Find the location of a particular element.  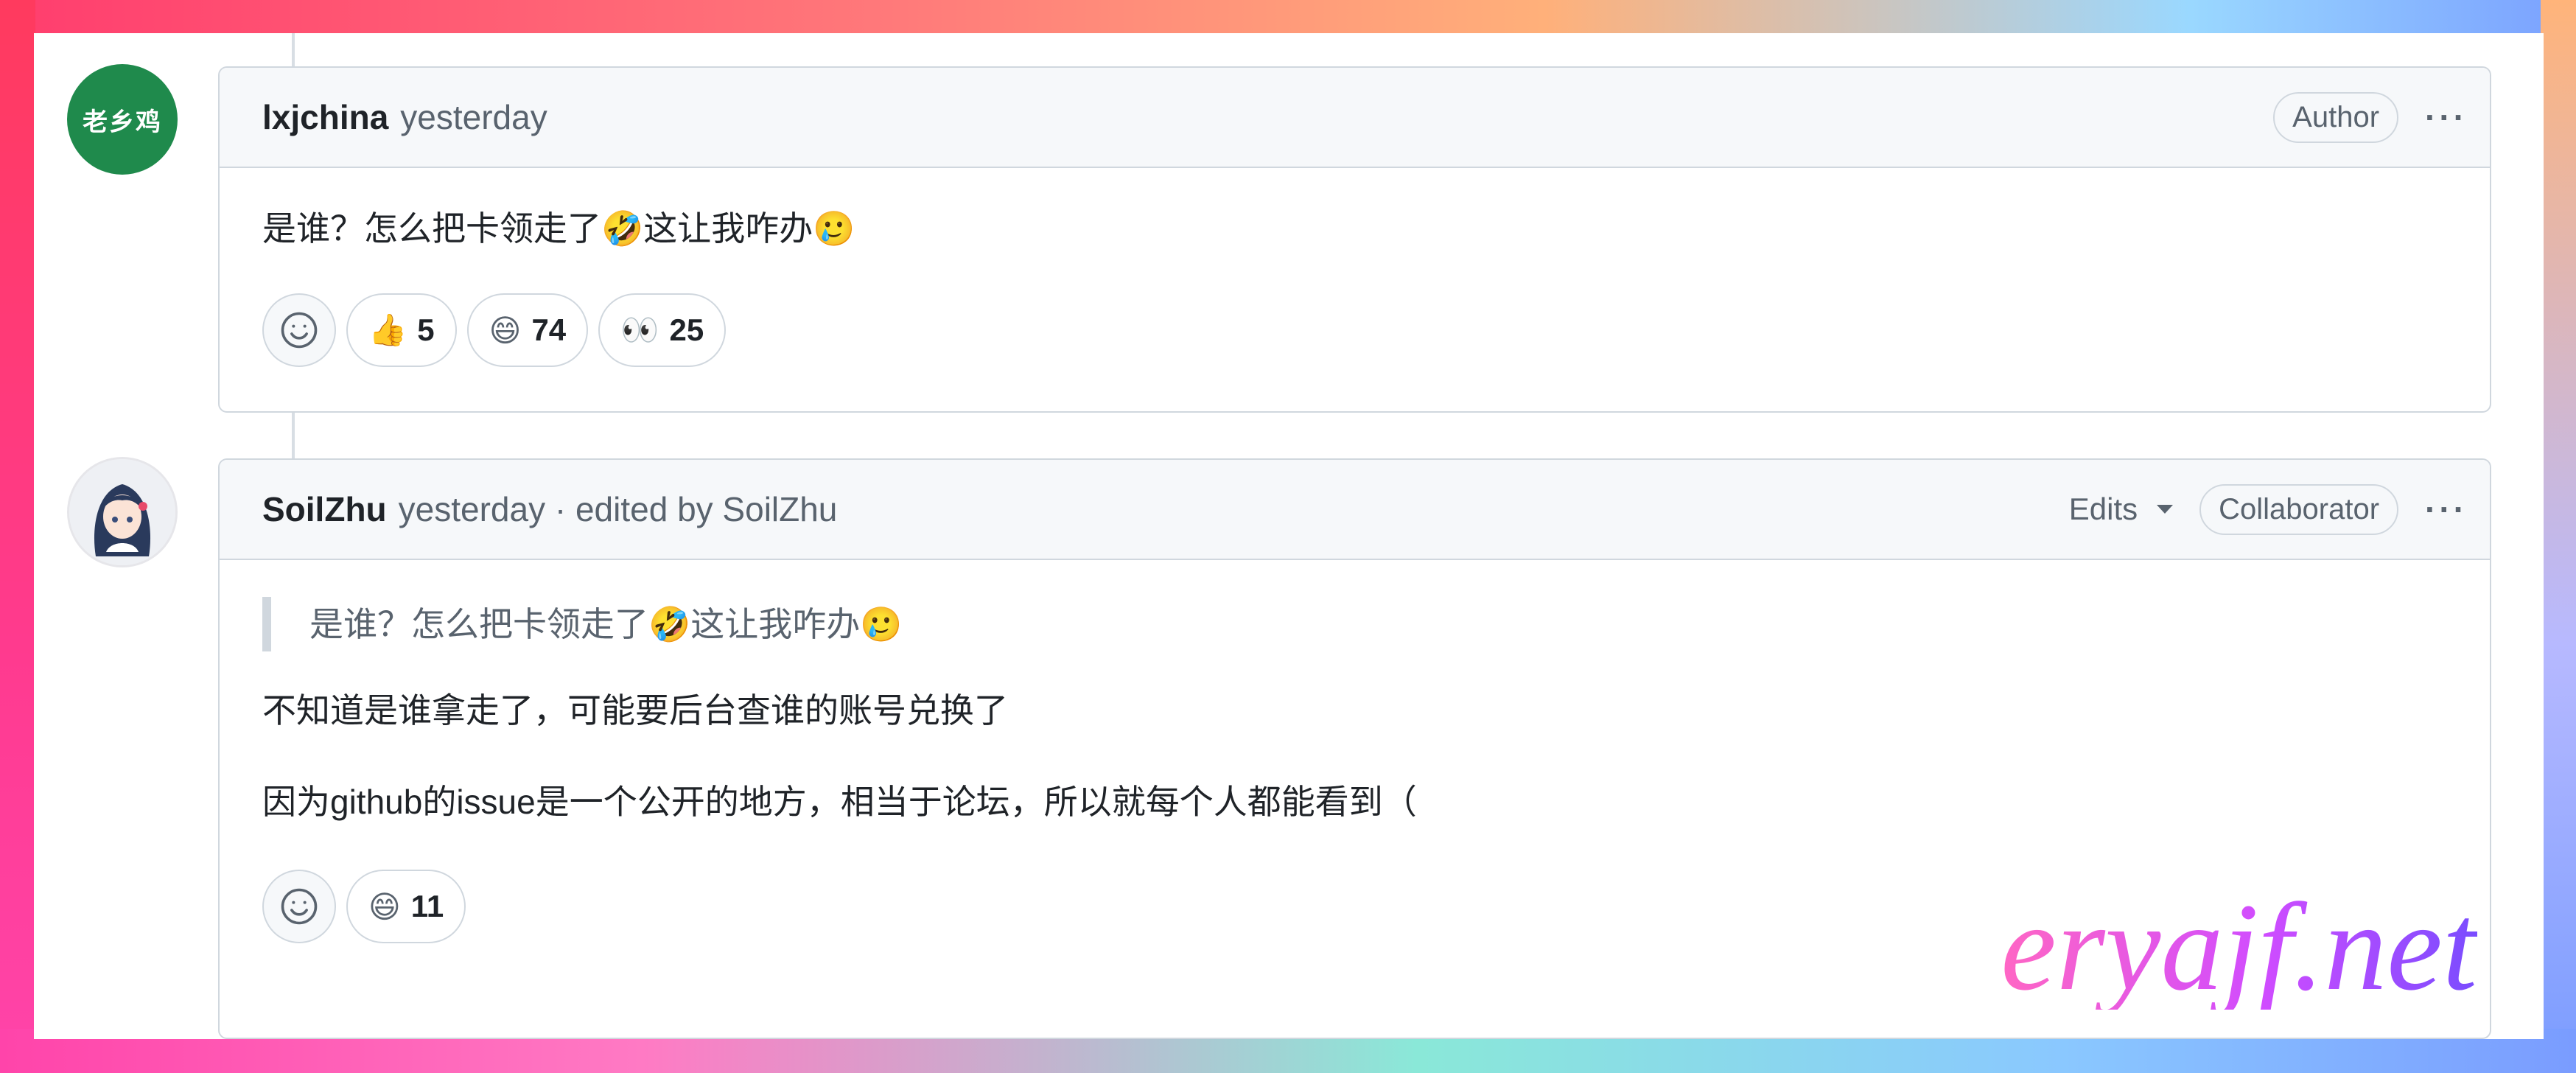

frame-right is located at coordinates (2558, 536).